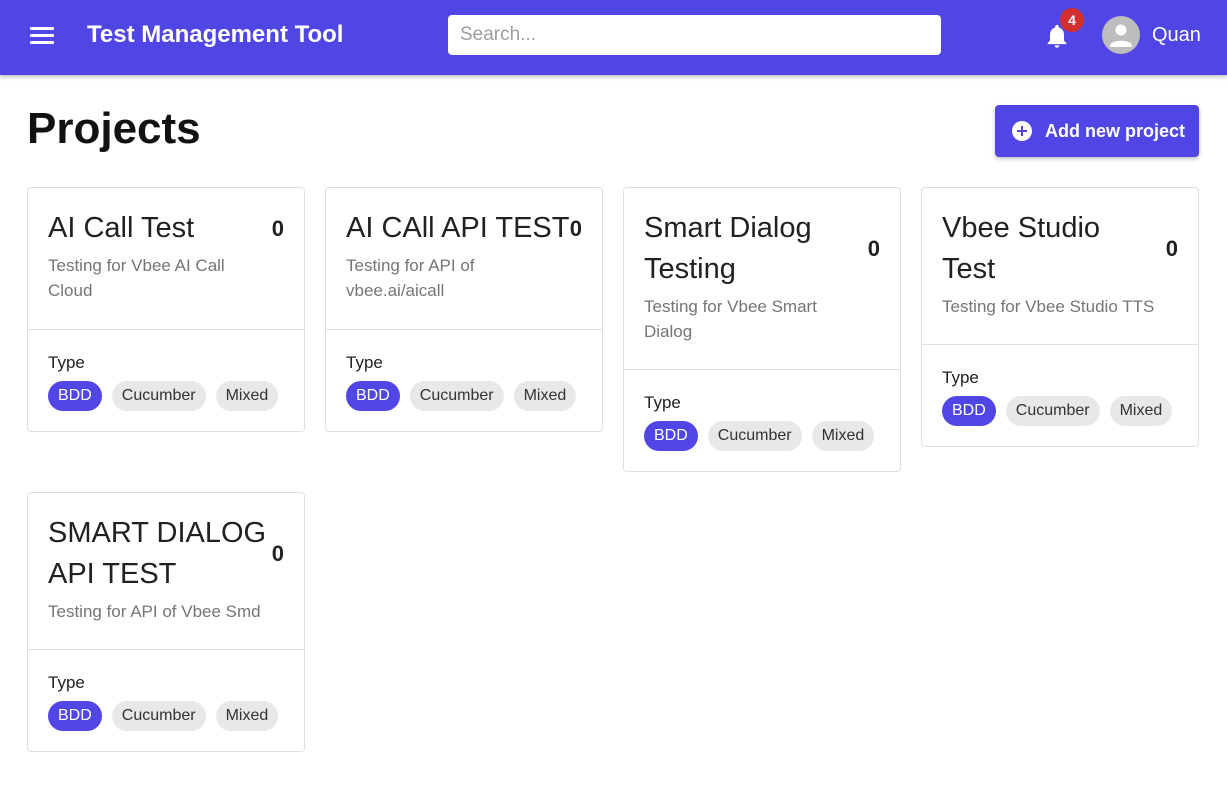 Image resolution: width=1227 pixels, height=787 pixels. I want to click on project-description: Testing for API of vbee.ai/aicall, so click(410, 278).